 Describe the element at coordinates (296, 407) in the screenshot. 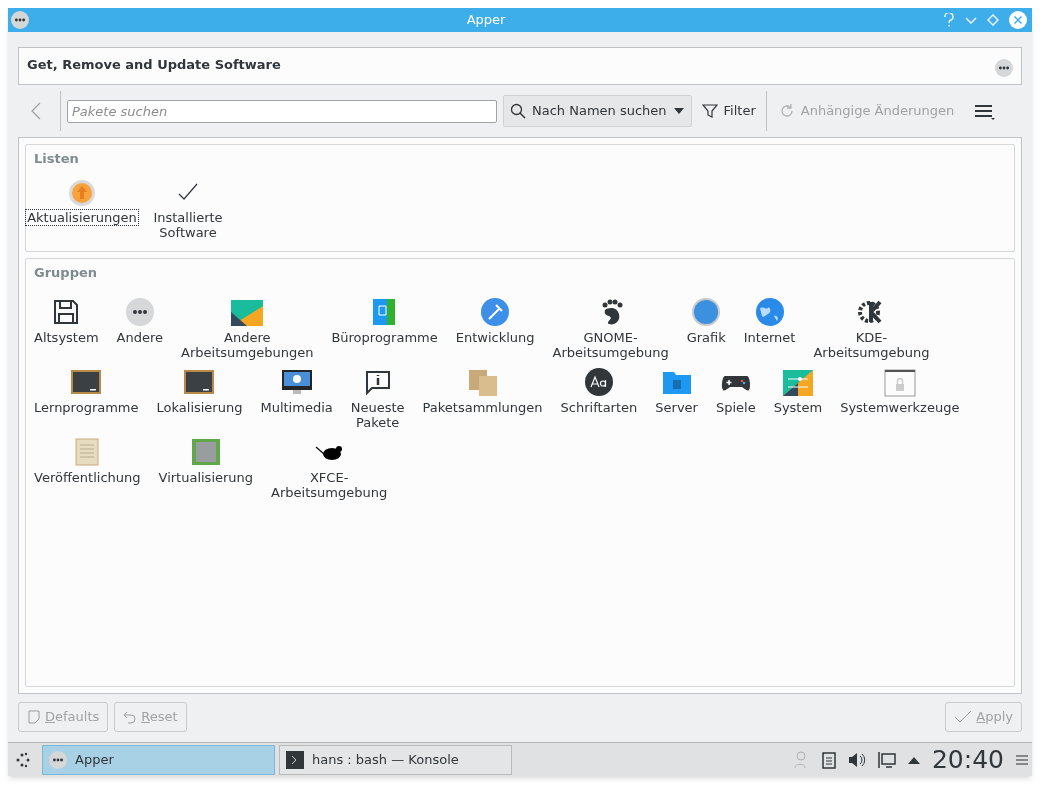

I see `group-label: Multimedia` at that location.